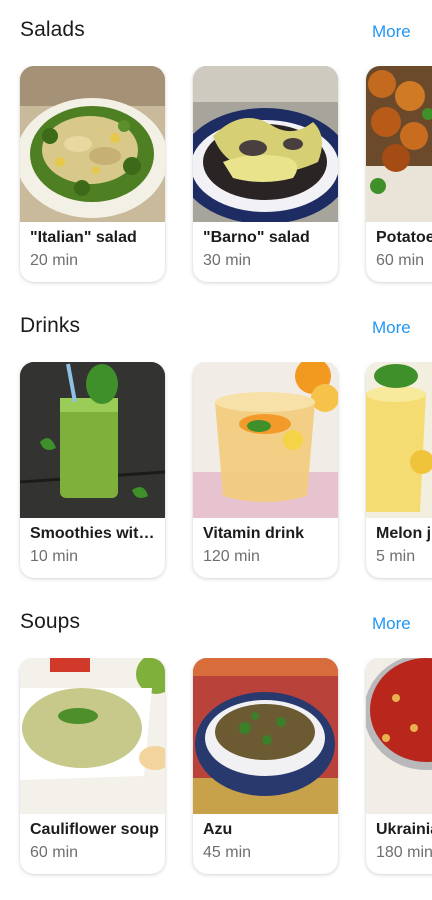 The width and height of the screenshot is (432, 900). Describe the element at coordinates (216, 622) in the screenshot. I see `section-header: Soups More` at that location.